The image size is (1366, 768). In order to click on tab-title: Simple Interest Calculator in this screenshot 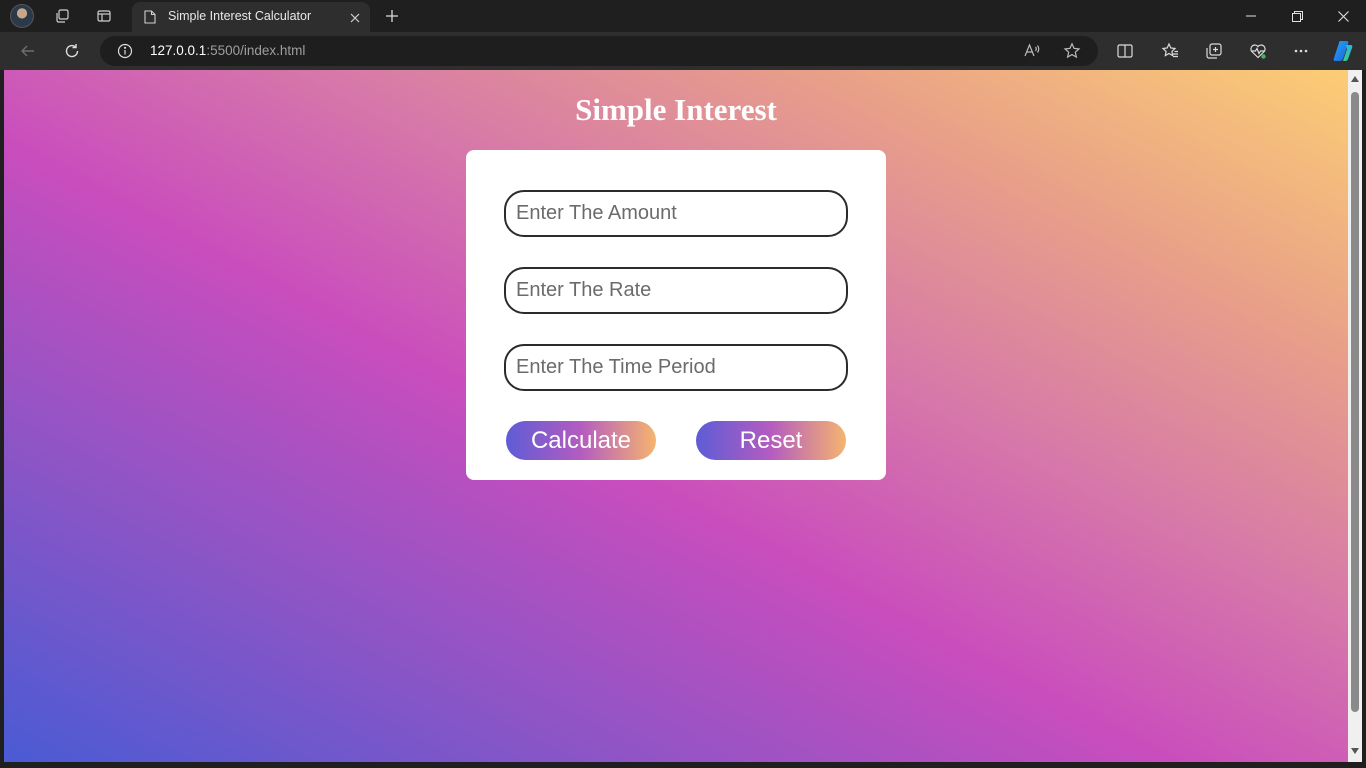, I will do `click(240, 16)`.